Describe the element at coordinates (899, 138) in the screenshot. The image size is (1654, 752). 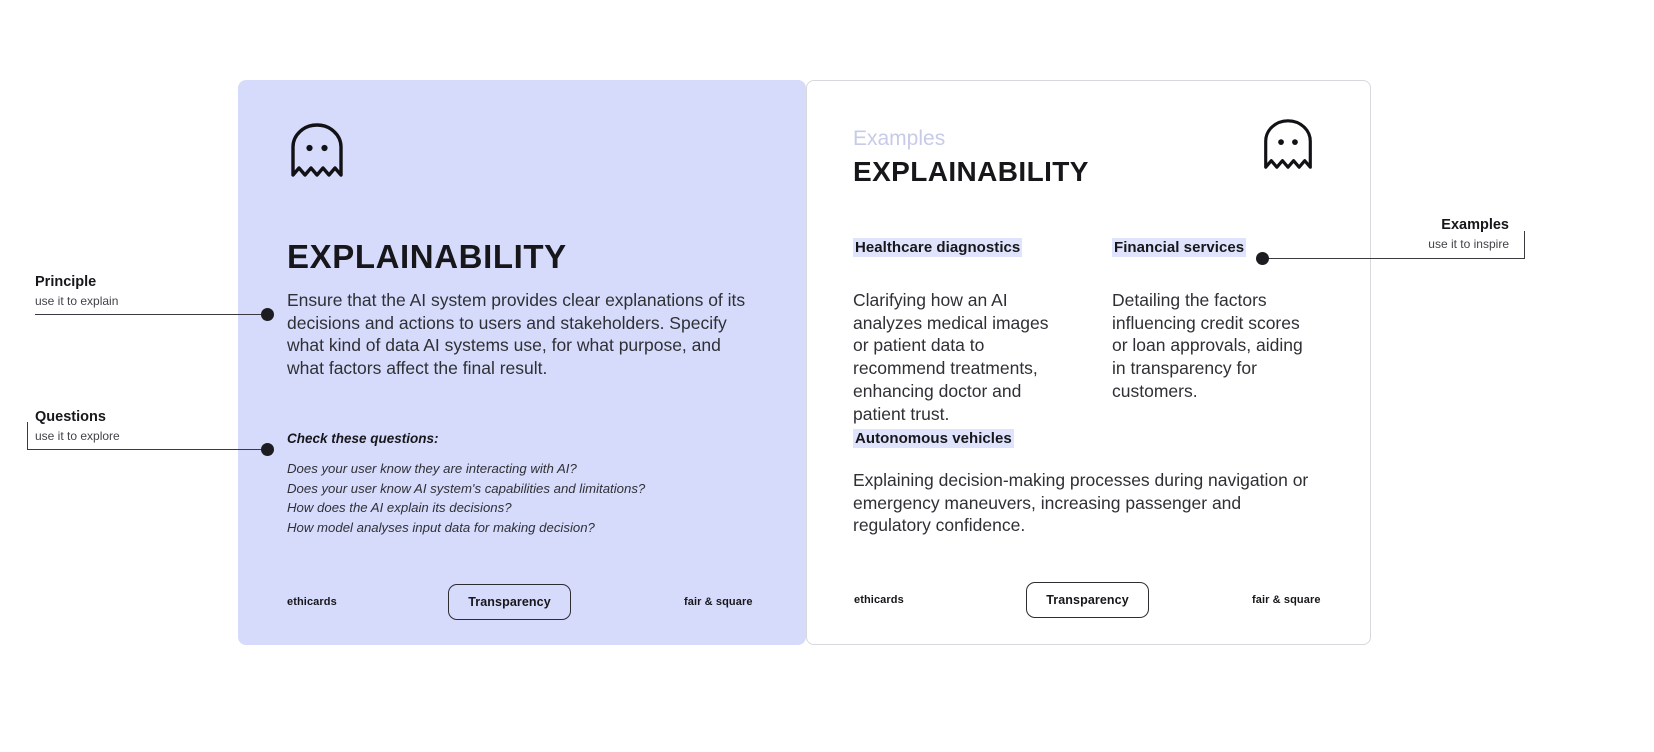
I see `examples-kicker: Examples` at that location.